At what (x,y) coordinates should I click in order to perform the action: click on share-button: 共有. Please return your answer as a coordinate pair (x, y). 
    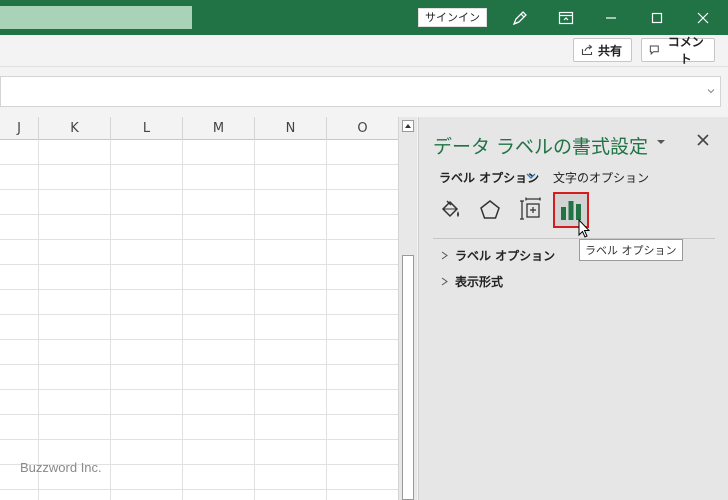
    Looking at the image, I should click on (602, 50).